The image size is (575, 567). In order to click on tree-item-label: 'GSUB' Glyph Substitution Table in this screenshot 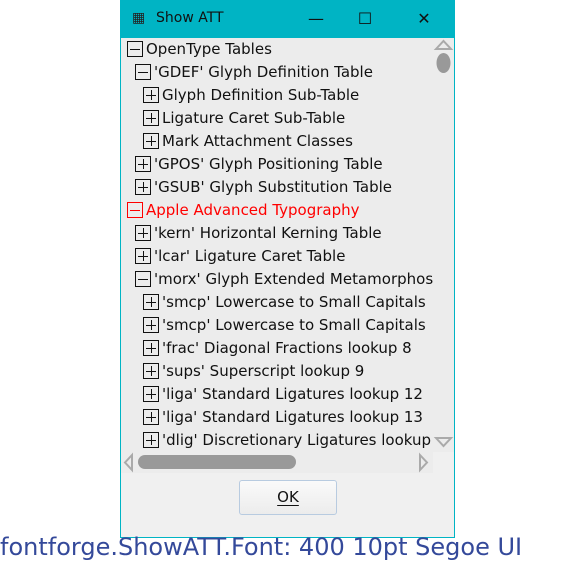, I will do `click(273, 187)`.